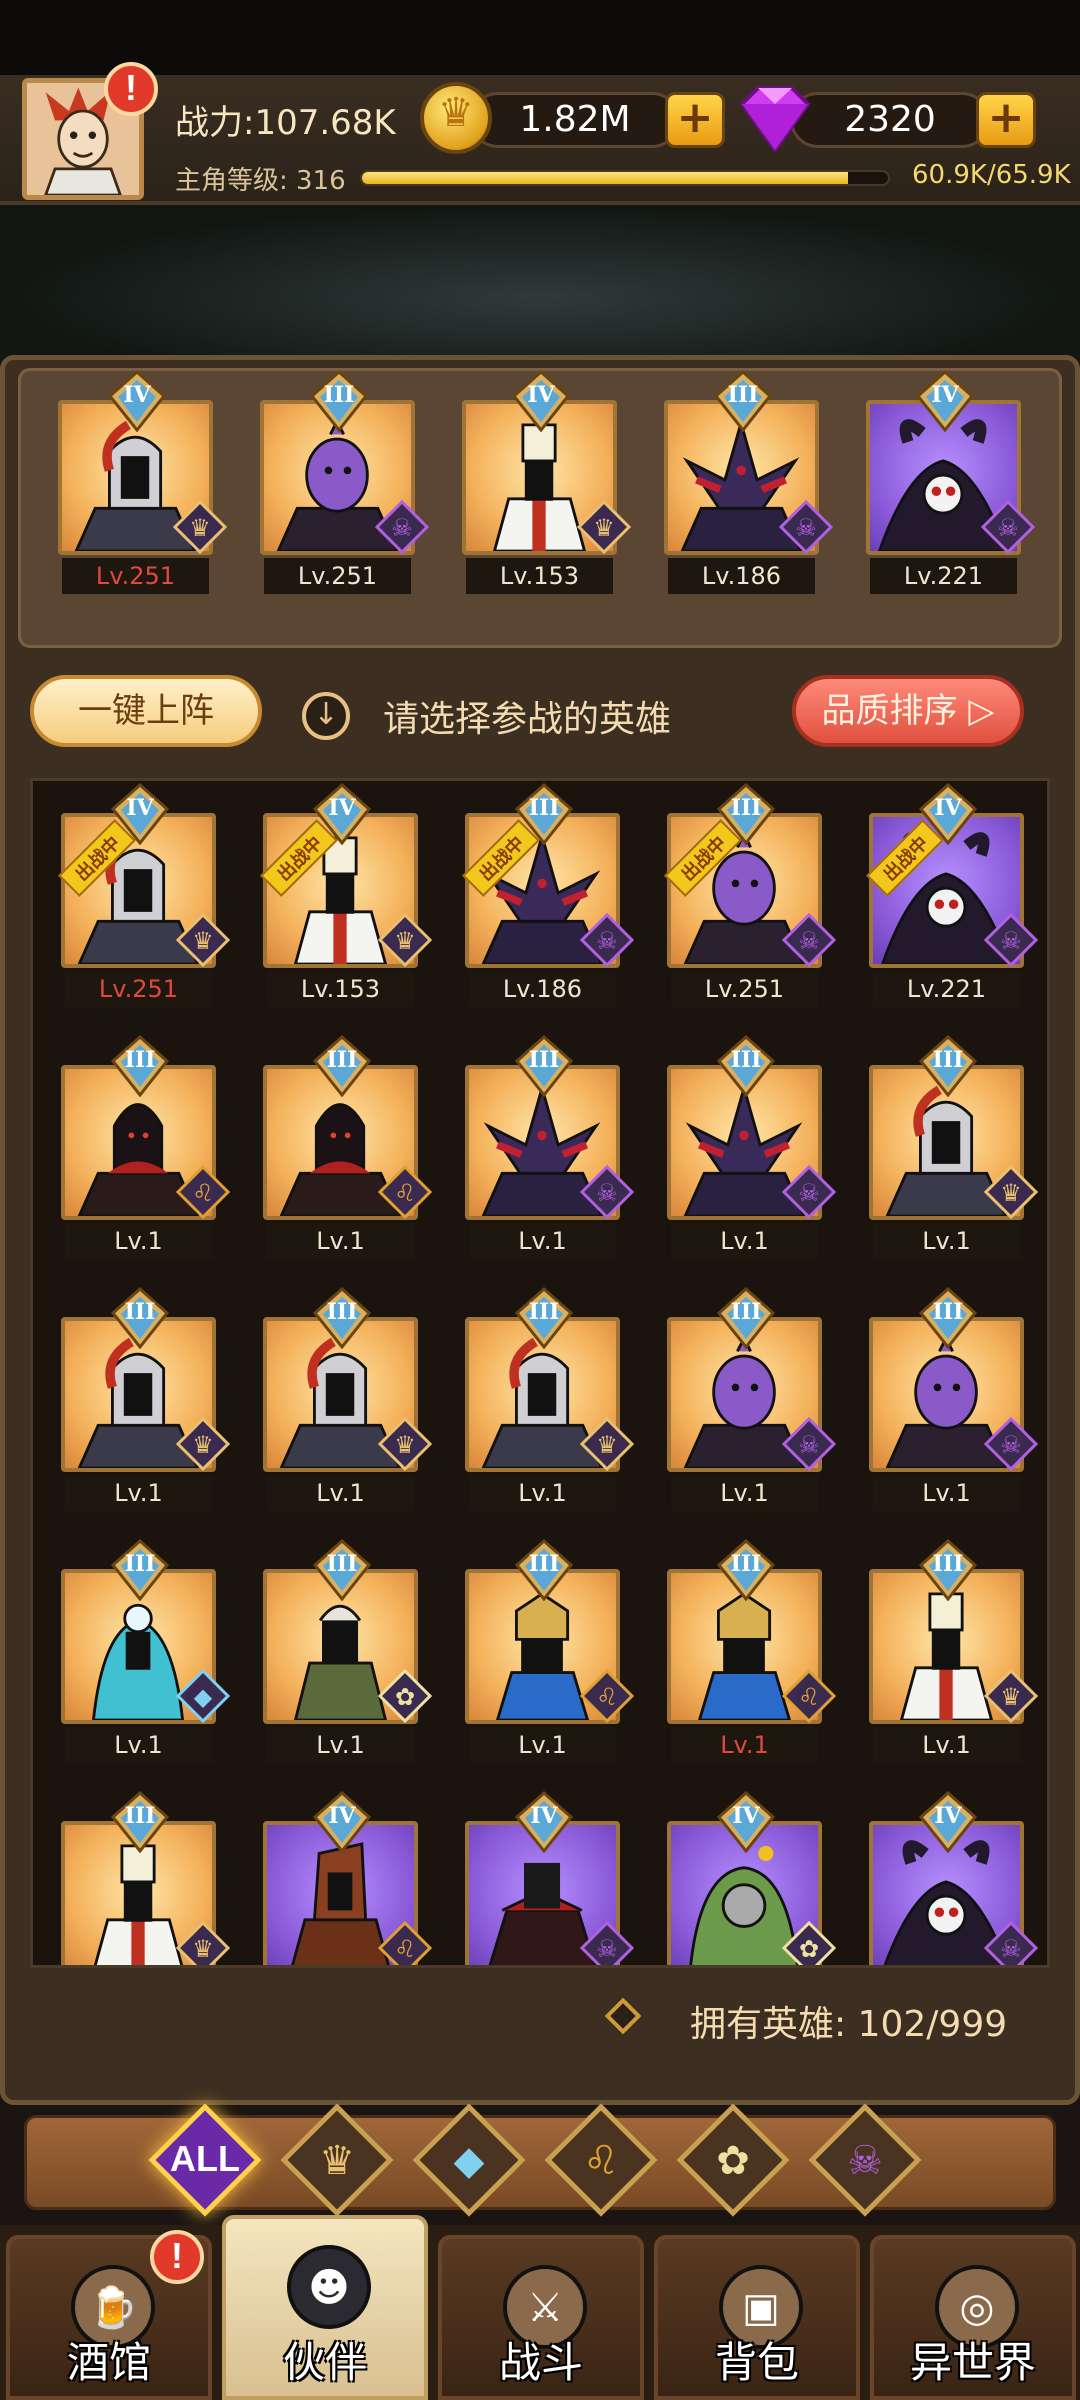  Describe the element at coordinates (750, 895) in the screenshot. I see `roster-hero-card: III ☠ 出战中 Lv.251` at that location.